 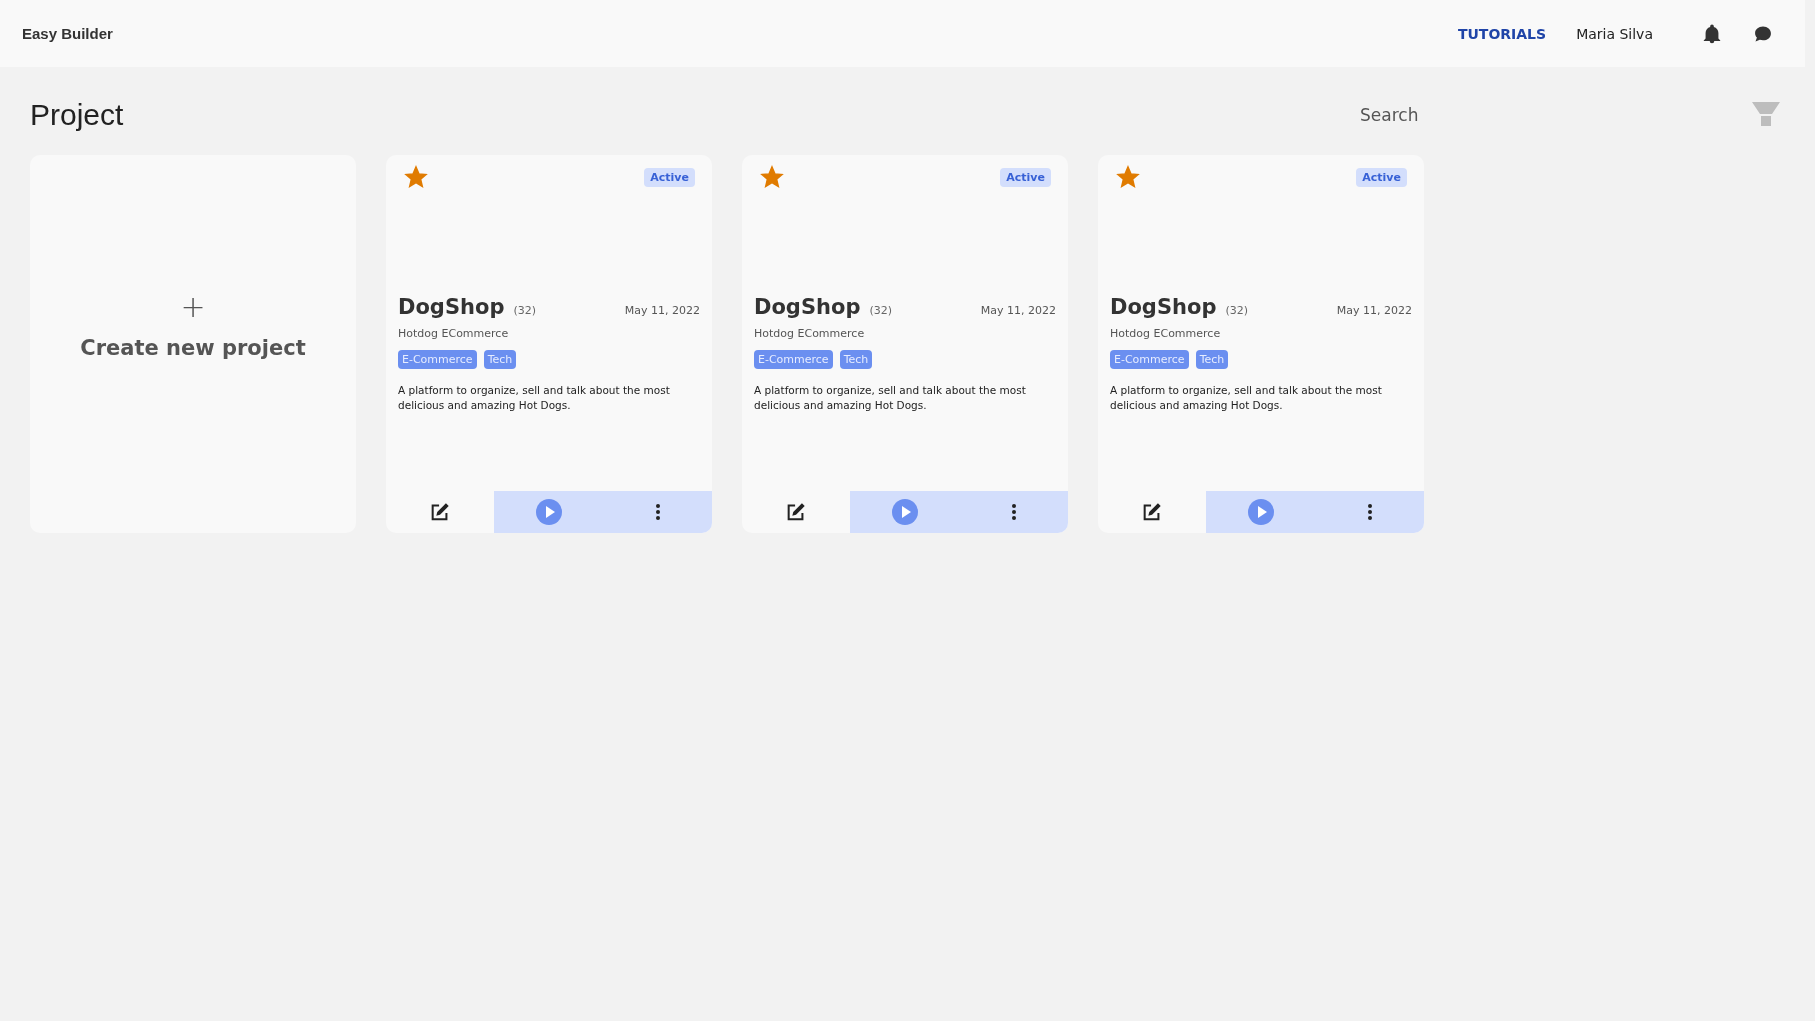 I want to click on plus-icon: +, so click(x=193, y=306).